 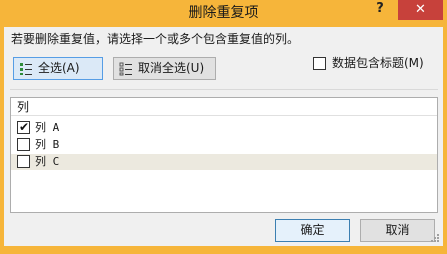 What do you see at coordinates (47, 144) in the screenshot?
I see `column-b-label: 列 B` at bounding box center [47, 144].